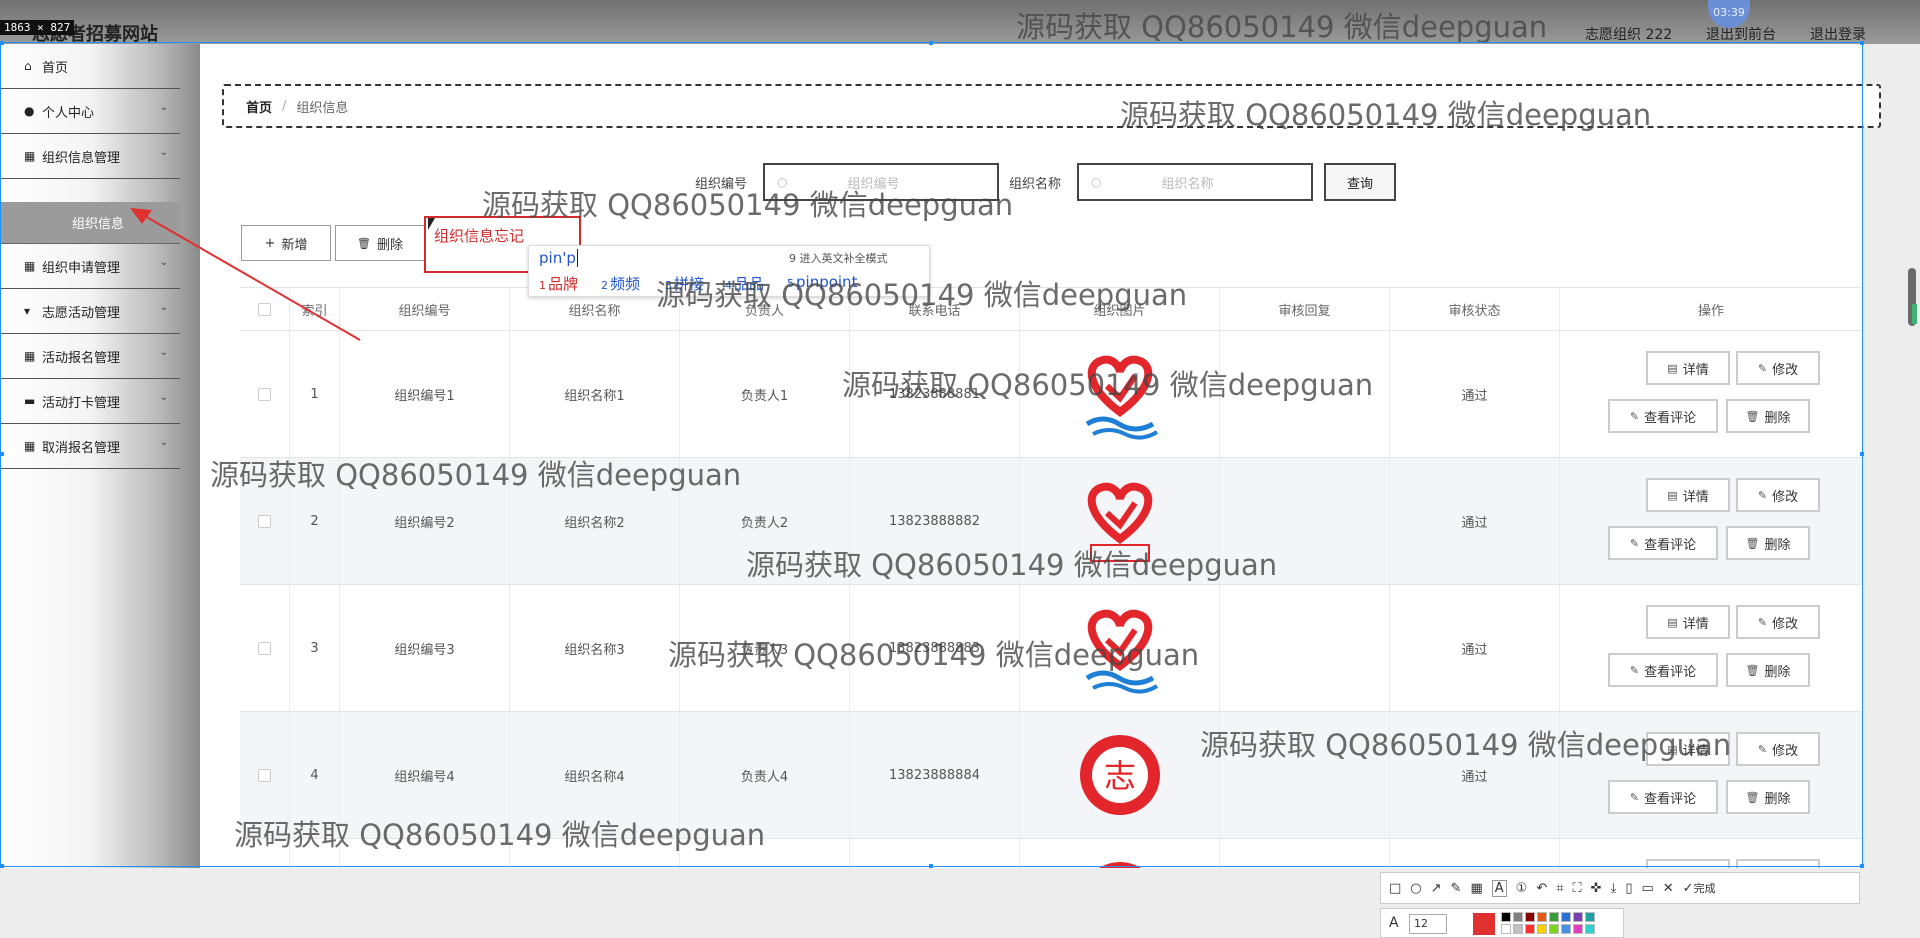 Image resolution: width=1920 pixels, height=938 pixels. Describe the element at coordinates (1522, 888) in the screenshot. I see `number-tool-icon: ①` at that location.